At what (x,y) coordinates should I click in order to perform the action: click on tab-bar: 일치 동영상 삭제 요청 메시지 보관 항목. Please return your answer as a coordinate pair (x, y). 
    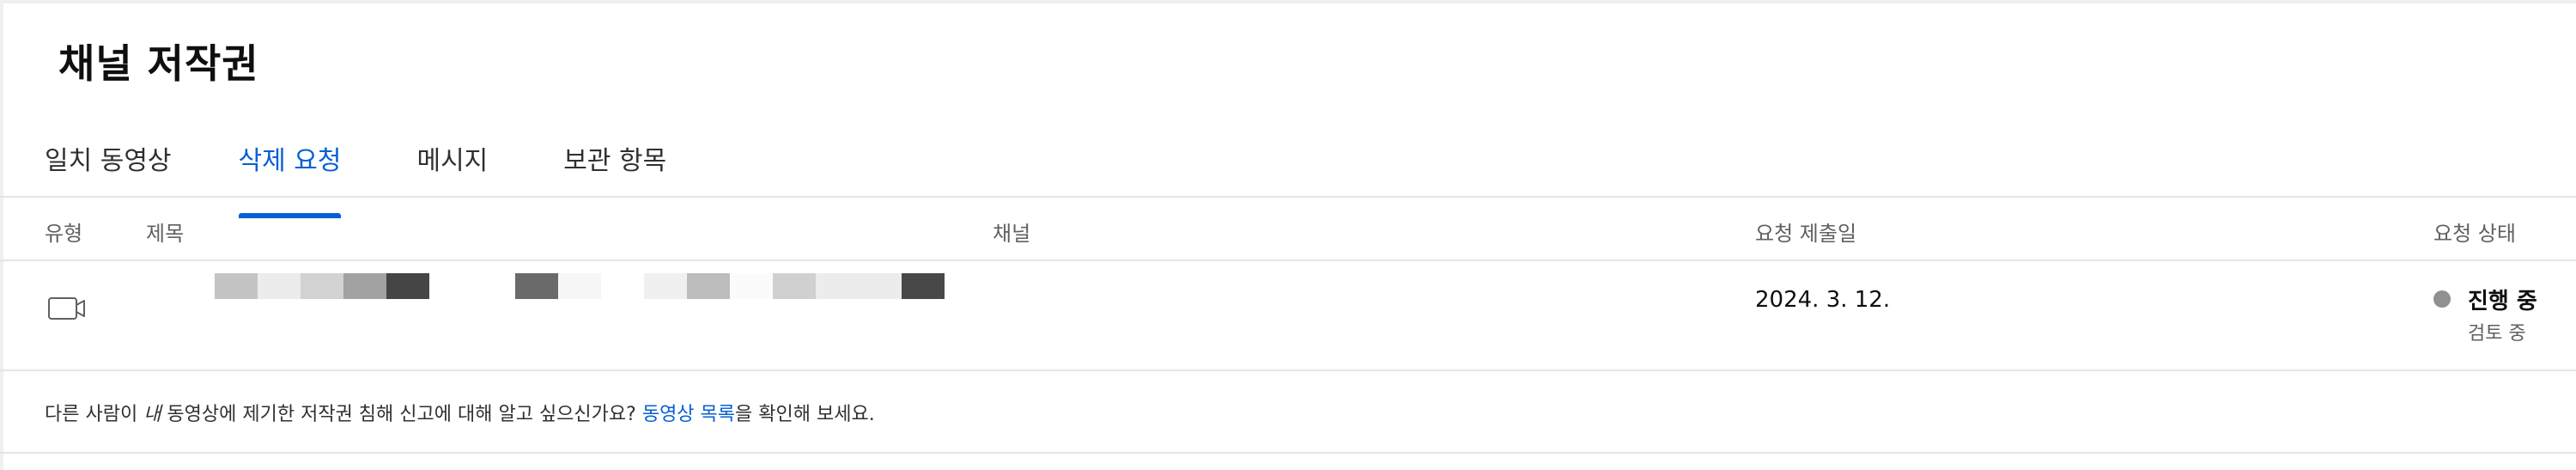
    Looking at the image, I should click on (355, 173).